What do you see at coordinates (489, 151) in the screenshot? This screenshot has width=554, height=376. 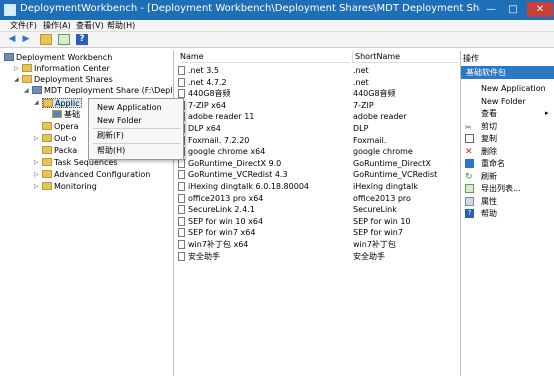 I see `action-item-label: 删除` at bounding box center [489, 151].